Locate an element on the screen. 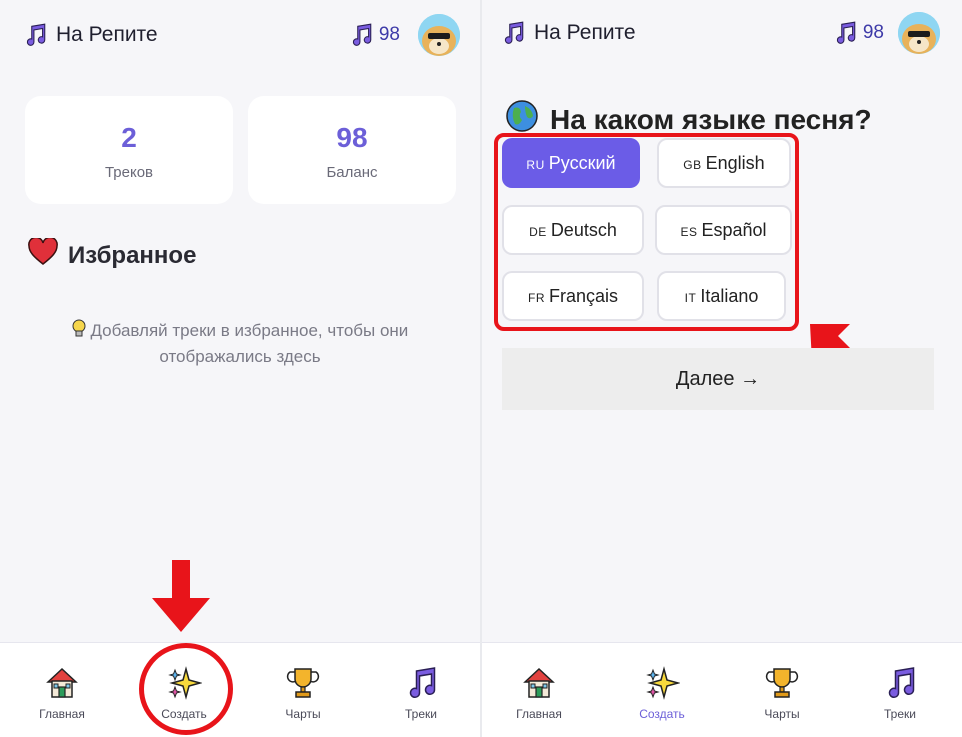  balance-count: 98 is located at coordinates (352, 137).